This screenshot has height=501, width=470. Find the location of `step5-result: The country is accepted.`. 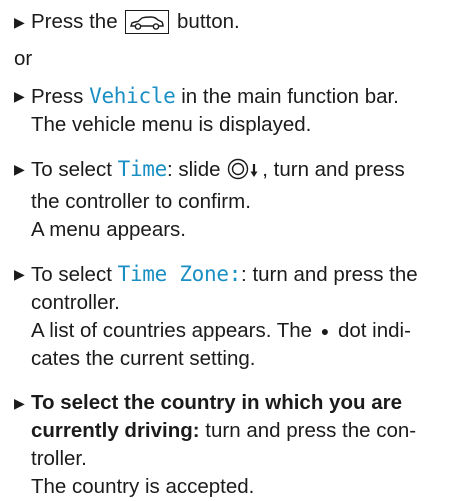

step5-result: The country is accepted. is located at coordinates (143, 486).